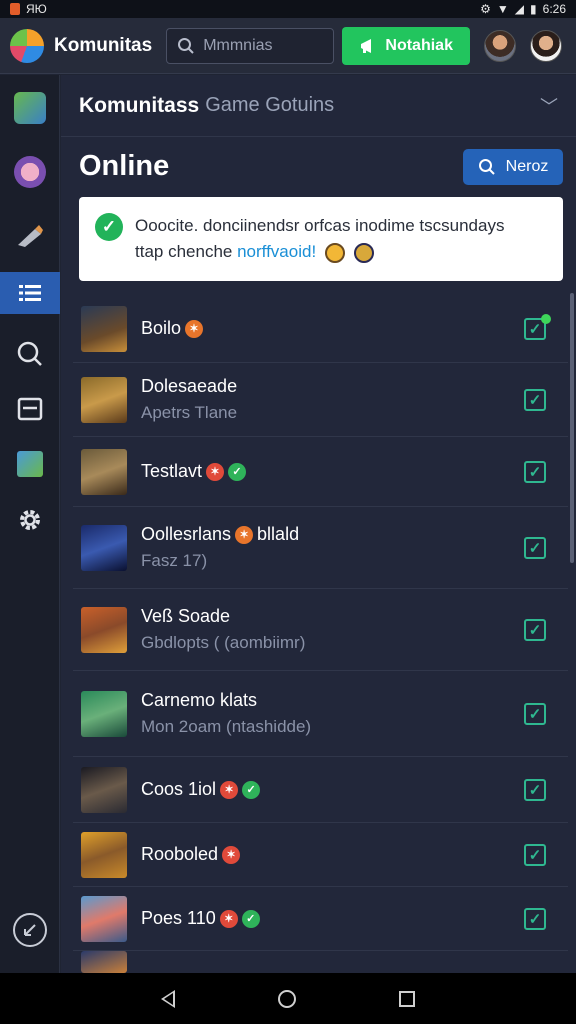 This screenshot has height=1024, width=576. I want to click on search-input: Mmmnias, so click(250, 45).